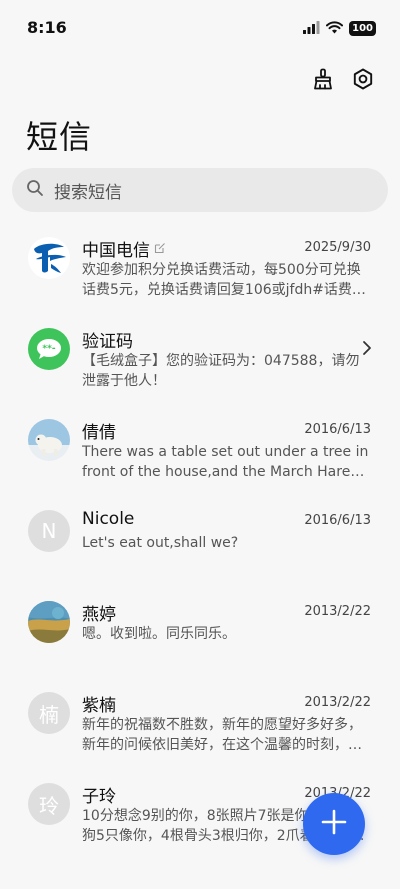  What do you see at coordinates (49, 531) in the screenshot?
I see `avatar: N` at bounding box center [49, 531].